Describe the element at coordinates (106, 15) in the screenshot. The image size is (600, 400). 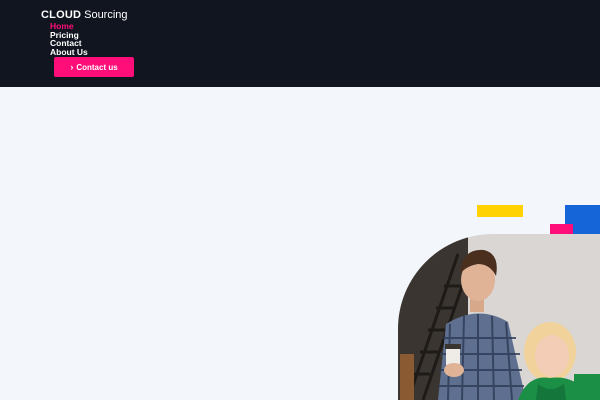
I see `brand-name-light: Sourcing` at that location.